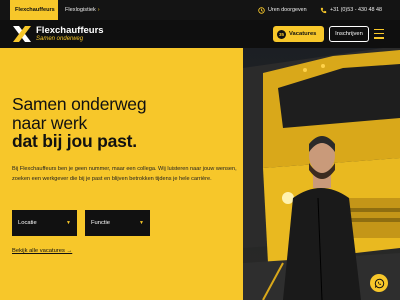 This screenshot has height=300, width=400. What do you see at coordinates (117, 223) in the screenshot?
I see `function-dropdown: Functie ▼` at bounding box center [117, 223].